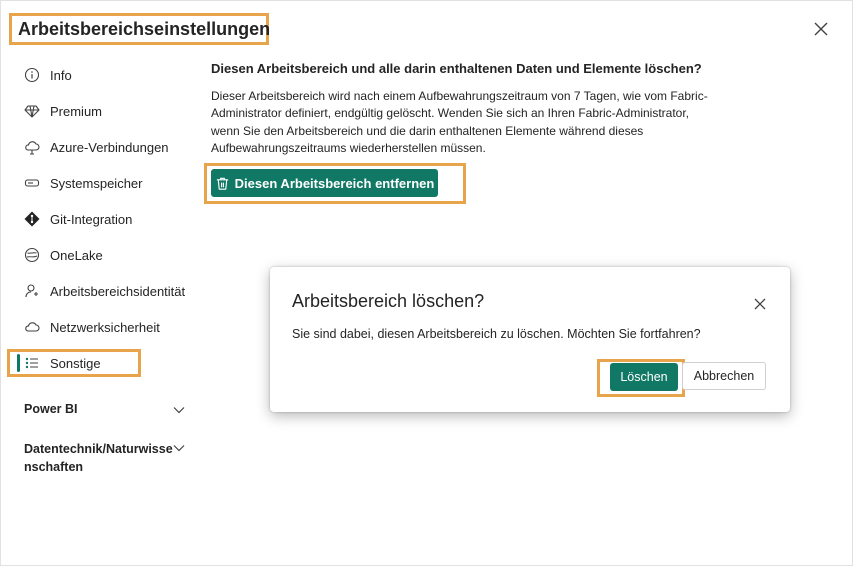  Describe the element at coordinates (388, 301) in the screenshot. I see `dialog-title: Arbeitsbereich löschen?` at that location.